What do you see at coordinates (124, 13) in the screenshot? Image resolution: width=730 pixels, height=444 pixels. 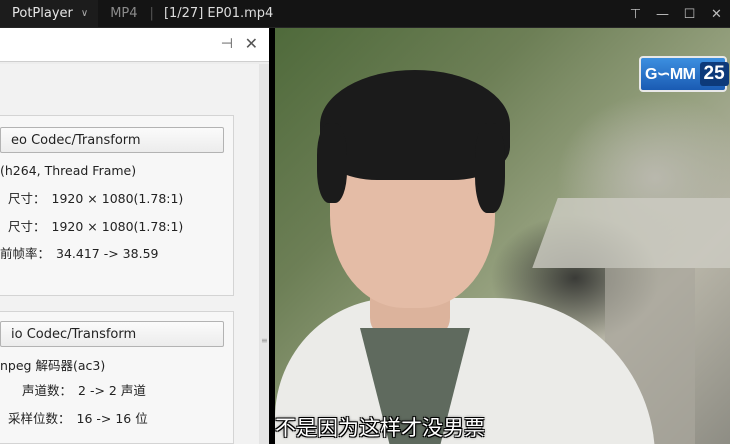 I see `format-label: MP4` at bounding box center [124, 13].